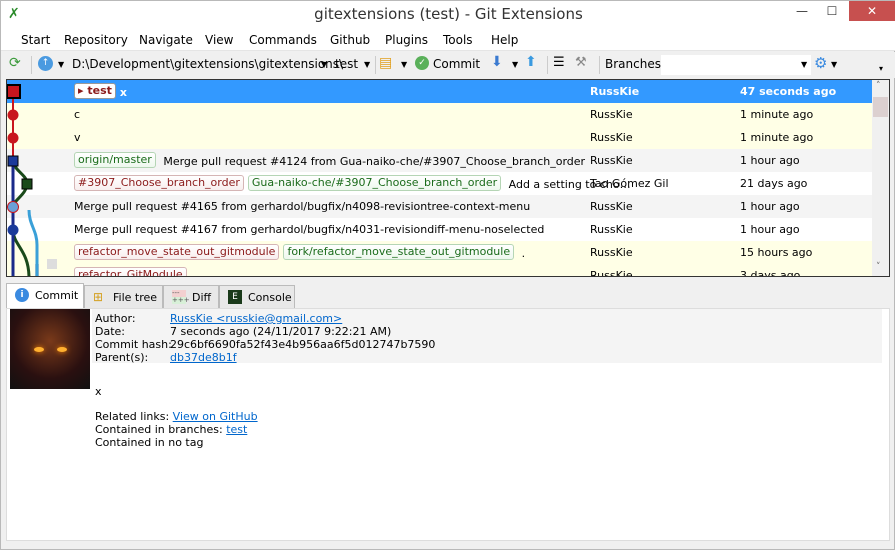 The image size is (895, 550). What do you see at coordinates (303, 344) in the screenshot?
I see `commit-hash-value: 29c6bf6690fa52f43e4b956aa6f5d012747b7590` at bounding box center [303, 344].